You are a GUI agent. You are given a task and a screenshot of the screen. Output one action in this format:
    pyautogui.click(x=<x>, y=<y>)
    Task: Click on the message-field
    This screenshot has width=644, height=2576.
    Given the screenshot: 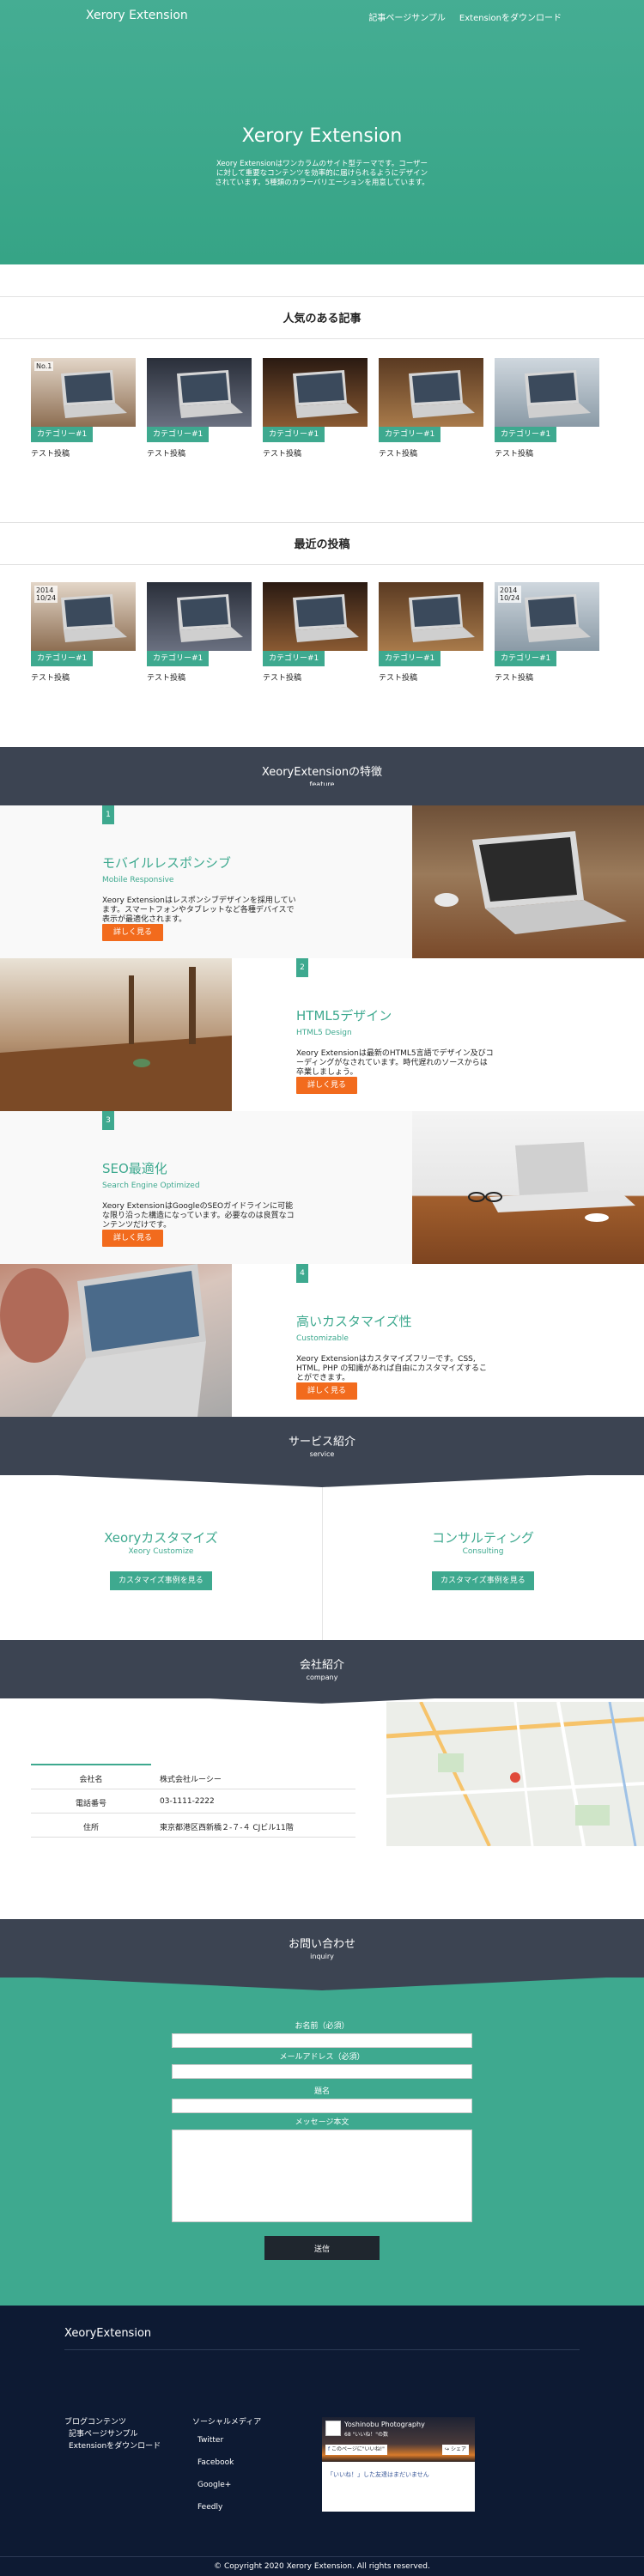 What is the action you would take?
    pyautogui.click(x=322, y=2175)
    